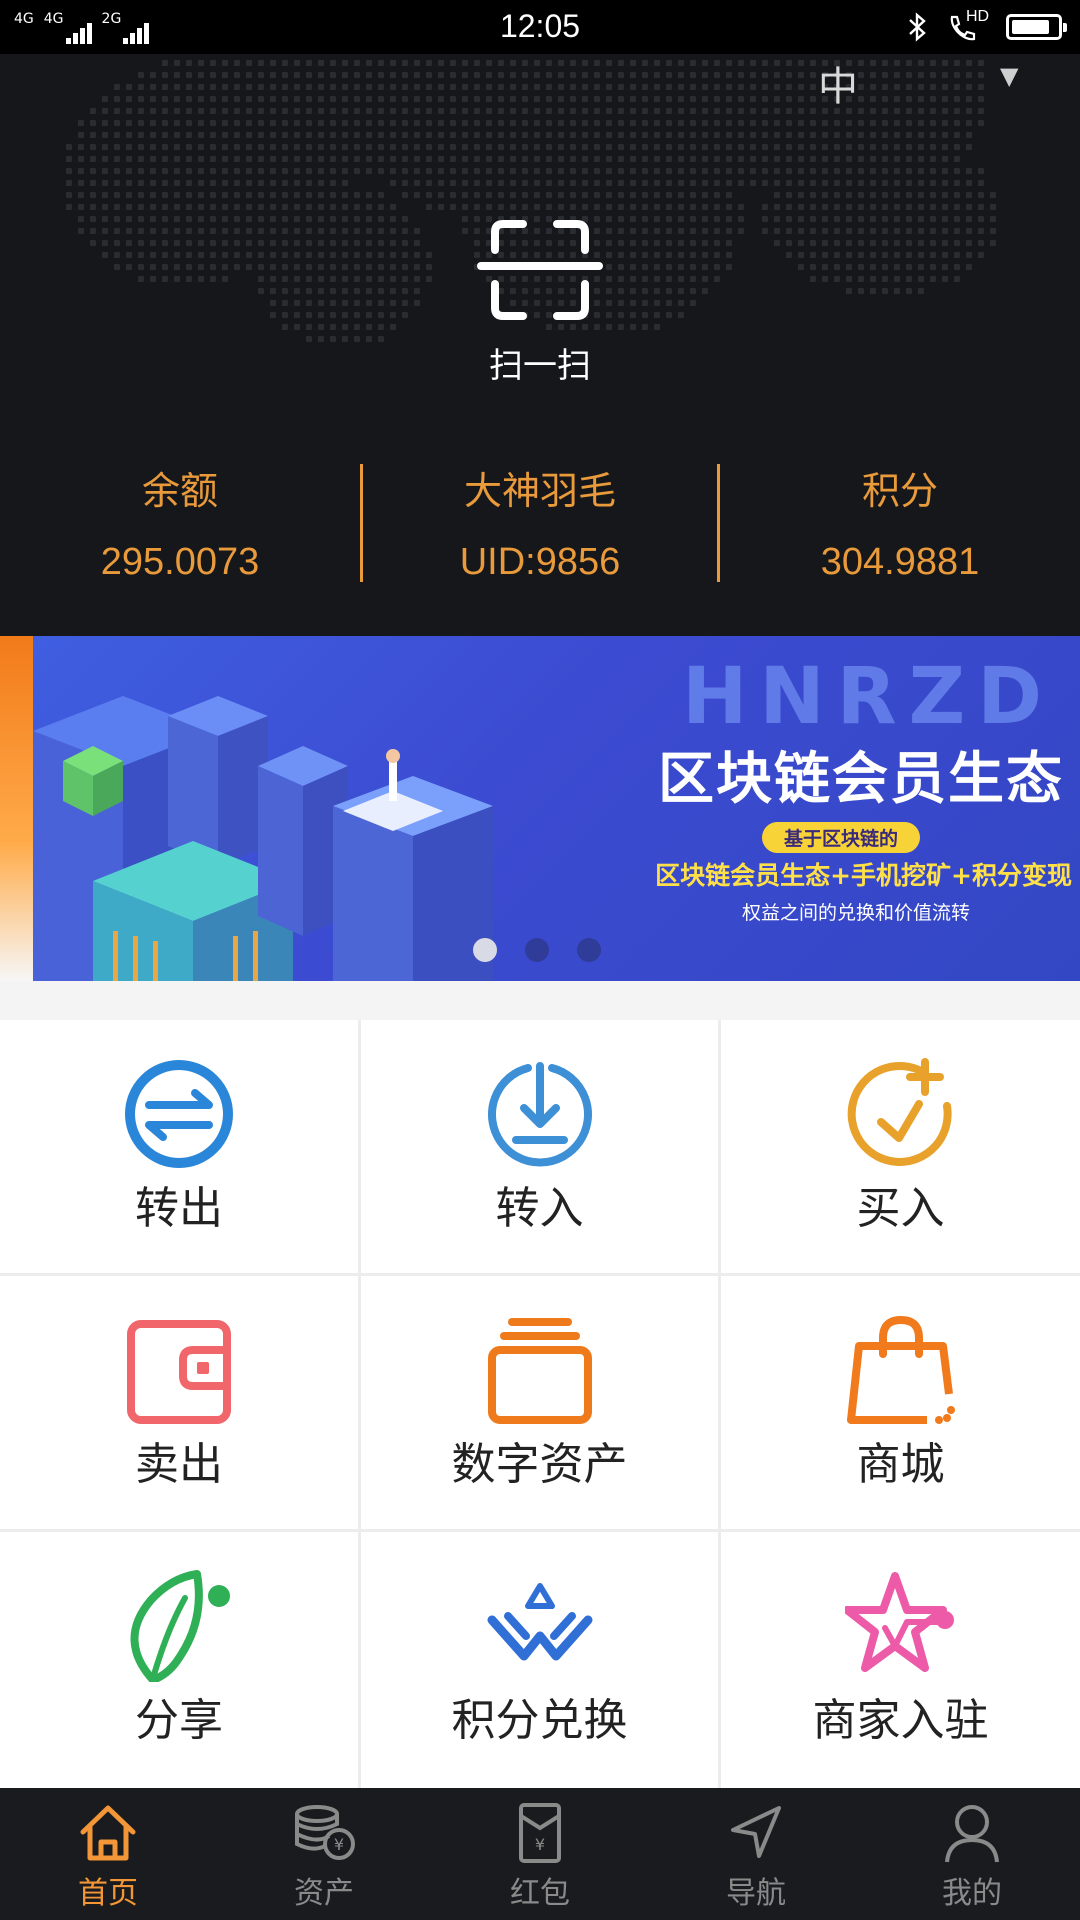 This screenshot has height=1920, width=1080. I want to click on battery-icon, so click(1036, 27).